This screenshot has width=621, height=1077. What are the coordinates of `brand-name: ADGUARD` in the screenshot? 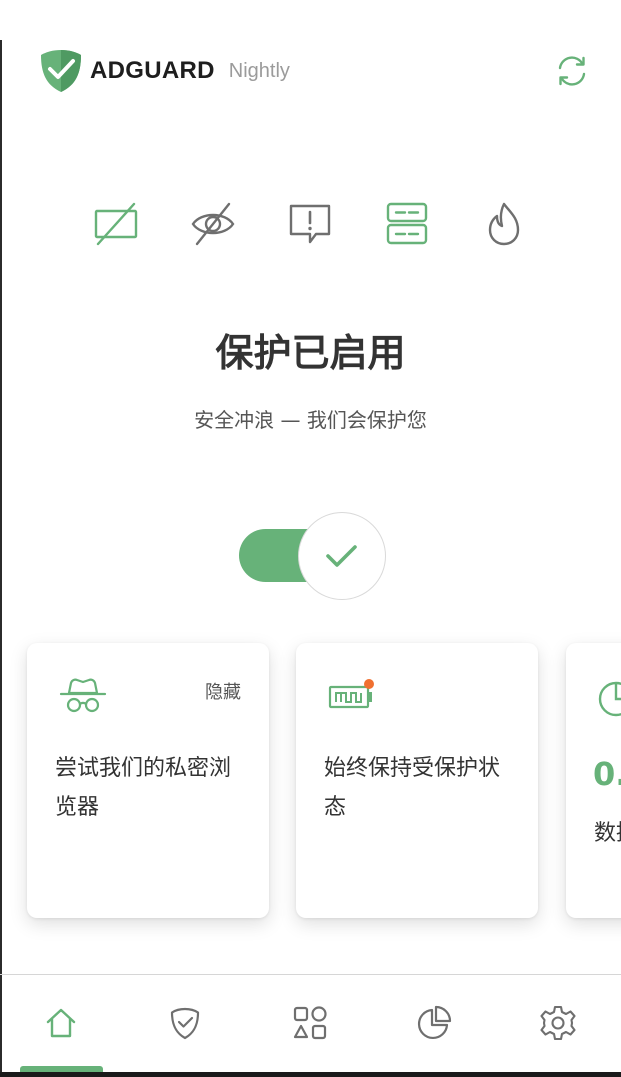 It's located at (152, 70).